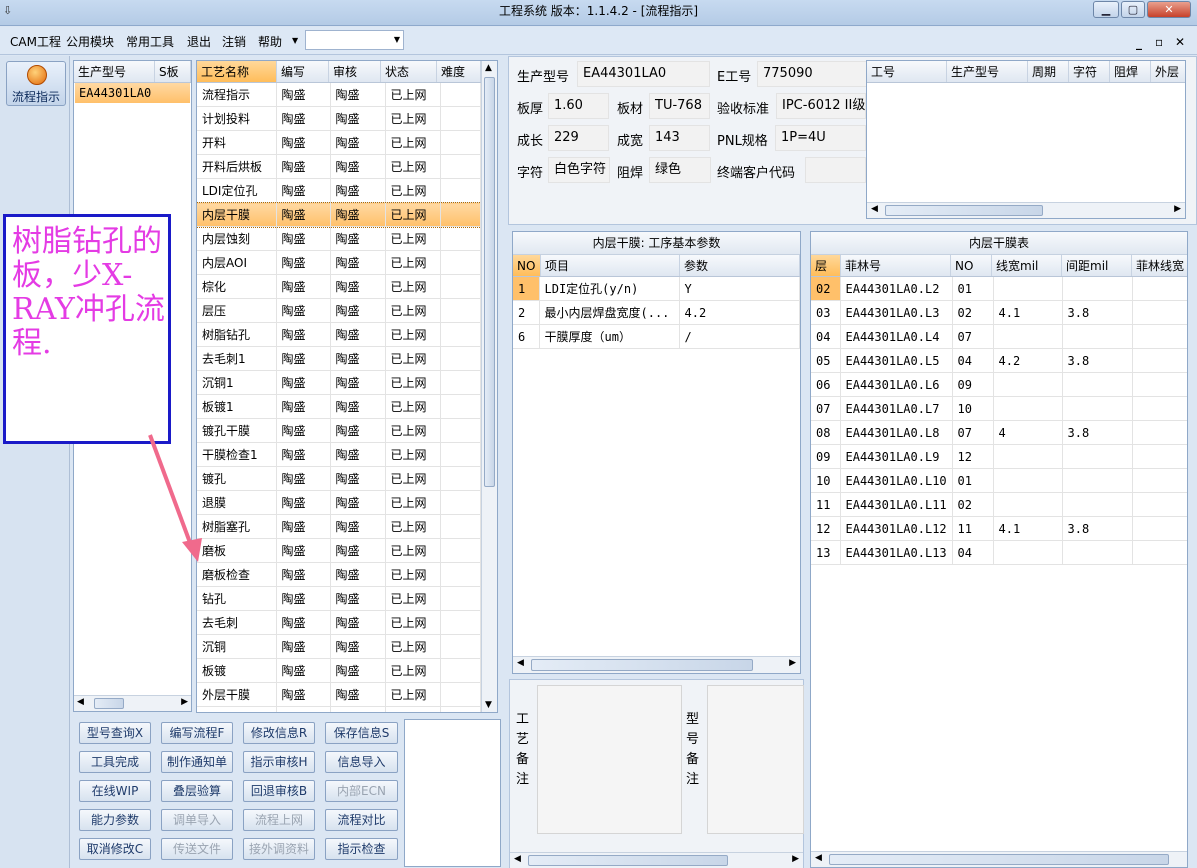 This screenshot has width=1197, height=868. I want to click on col-header-spacing: 间距mil, so click(1096, 266).